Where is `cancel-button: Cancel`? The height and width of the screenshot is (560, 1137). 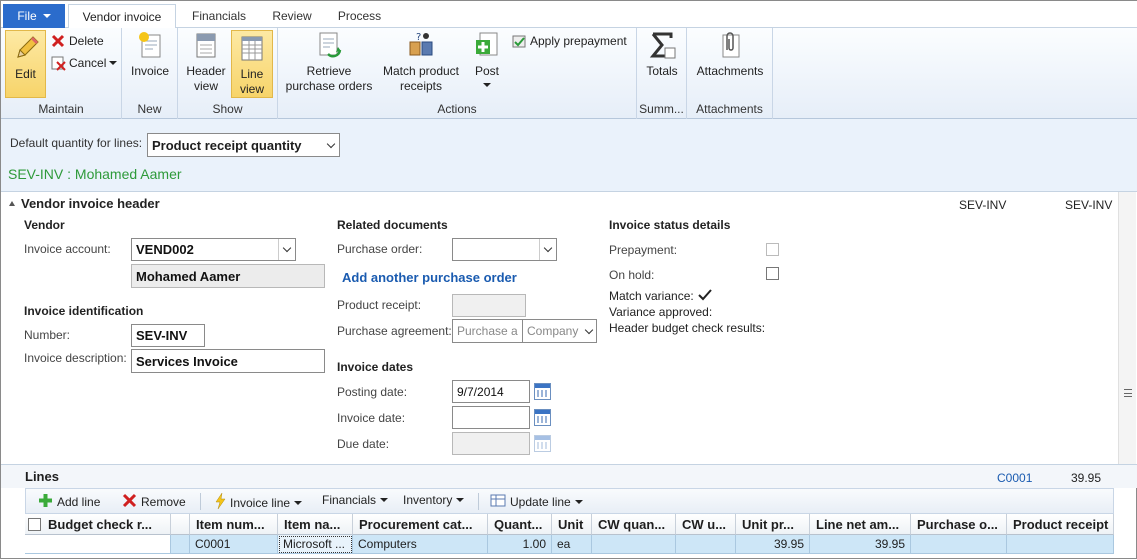 cancel-button: Cancel is located at coordinates (84, 63).